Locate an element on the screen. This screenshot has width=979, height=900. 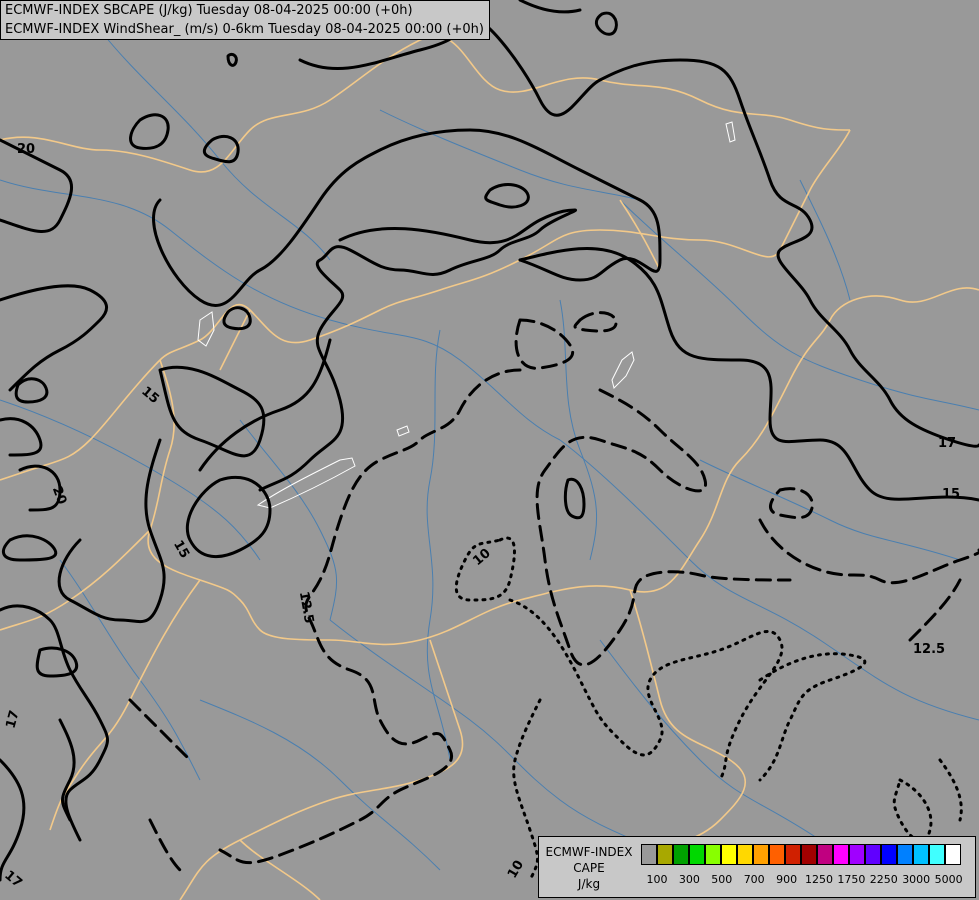
legend-tick-label: 300 is located at coordinates (689, 879).